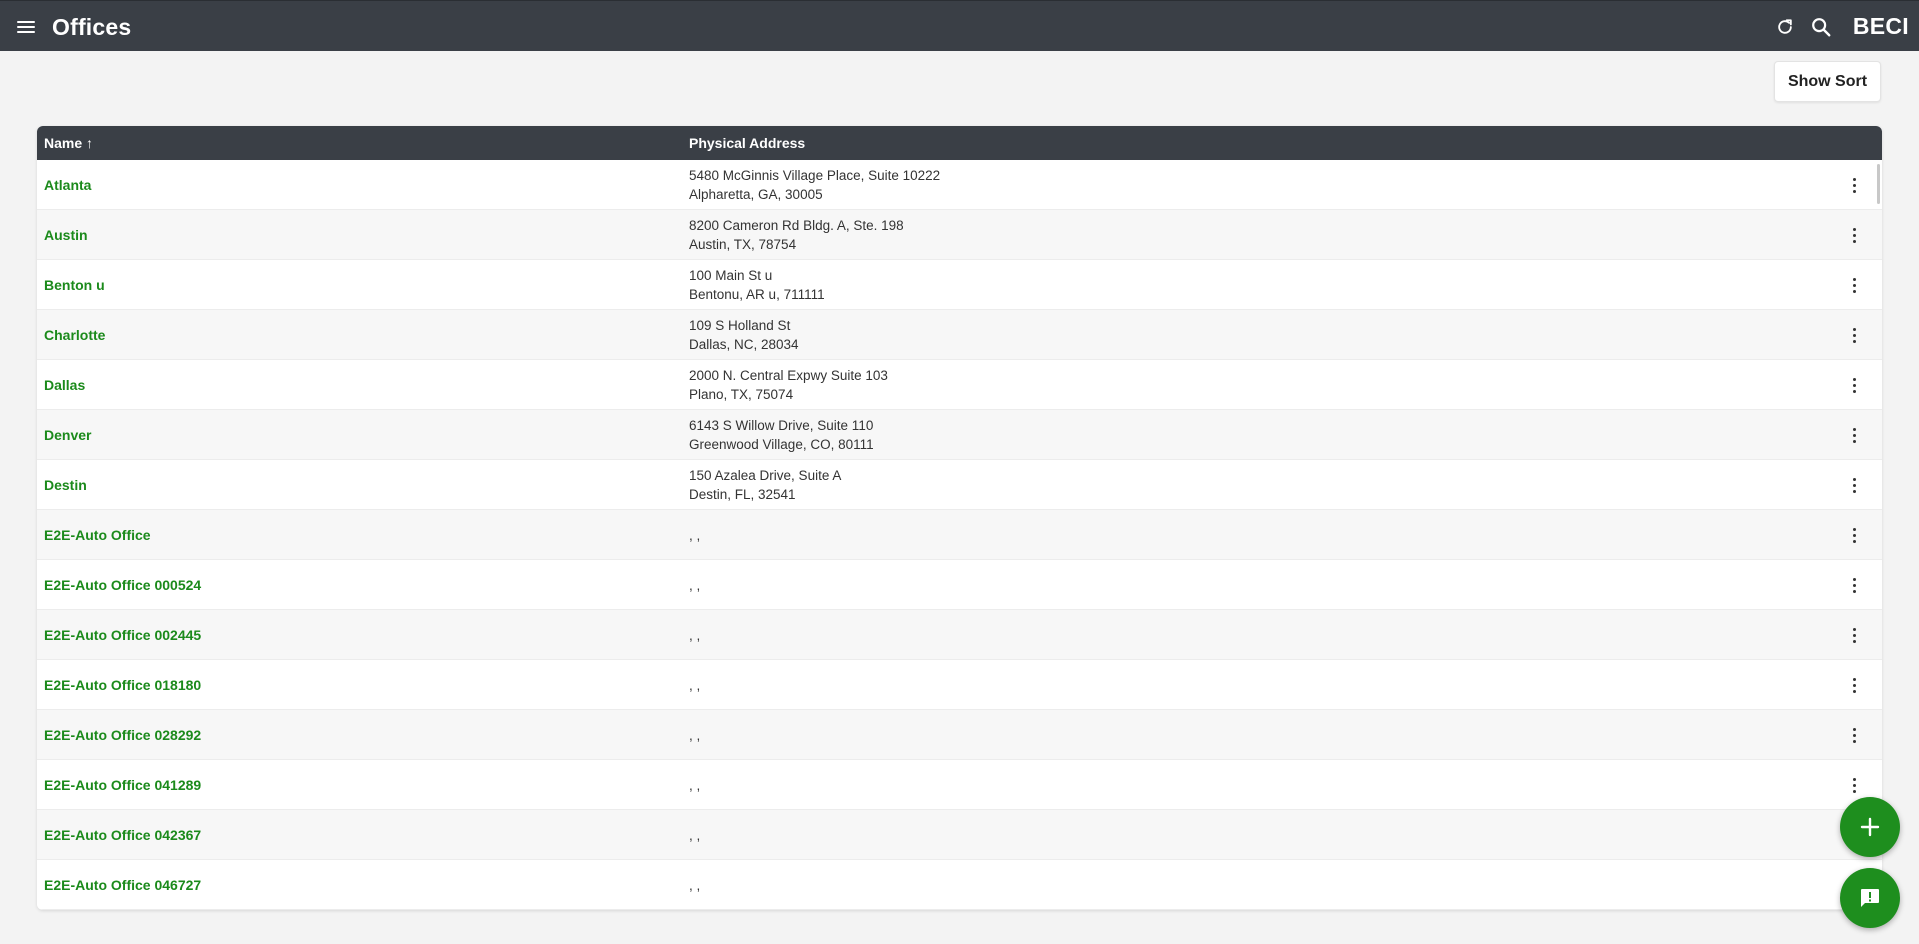 This screenshot has width=1919, height=944. What do you see at coordinates (26, 27) in the screenshot?
I see `menu-button` at bounding box center [26, 27].